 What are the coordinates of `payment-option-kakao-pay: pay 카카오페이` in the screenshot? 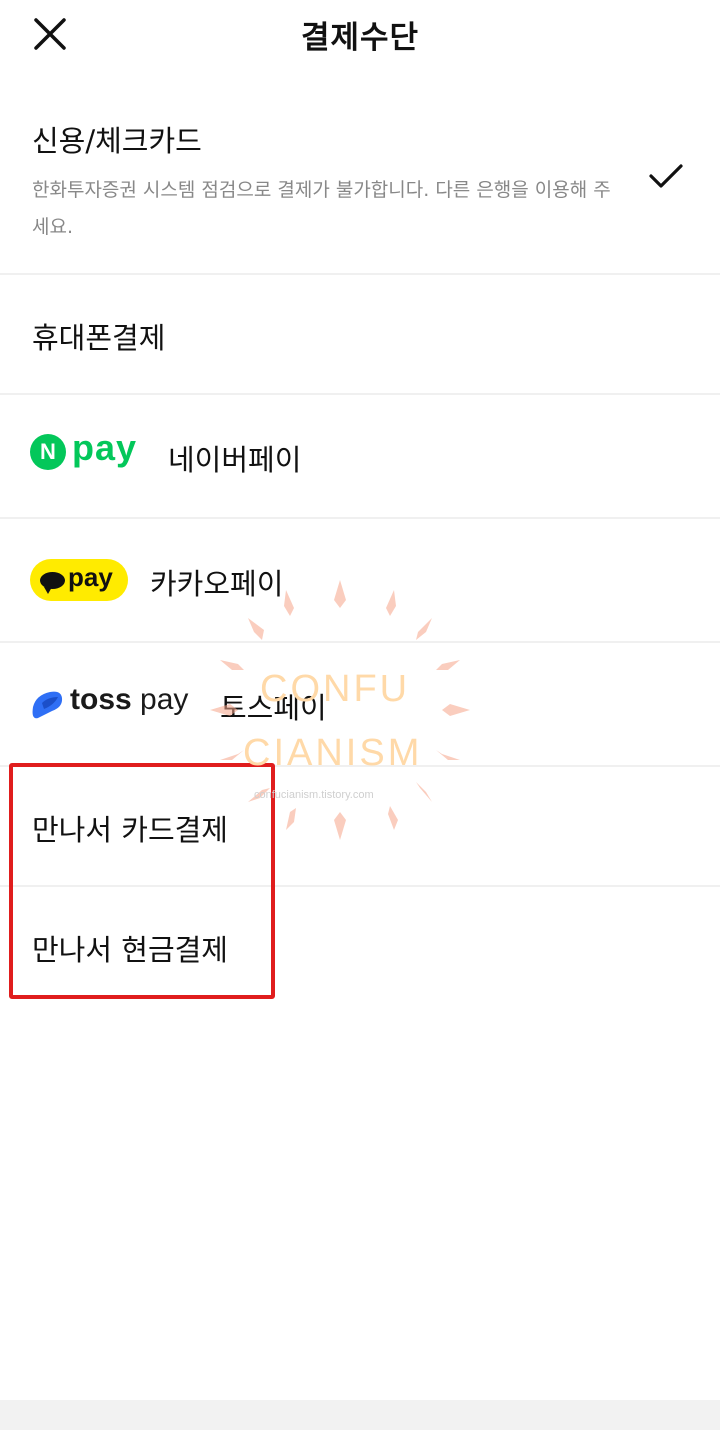 It's located at (360, 581).